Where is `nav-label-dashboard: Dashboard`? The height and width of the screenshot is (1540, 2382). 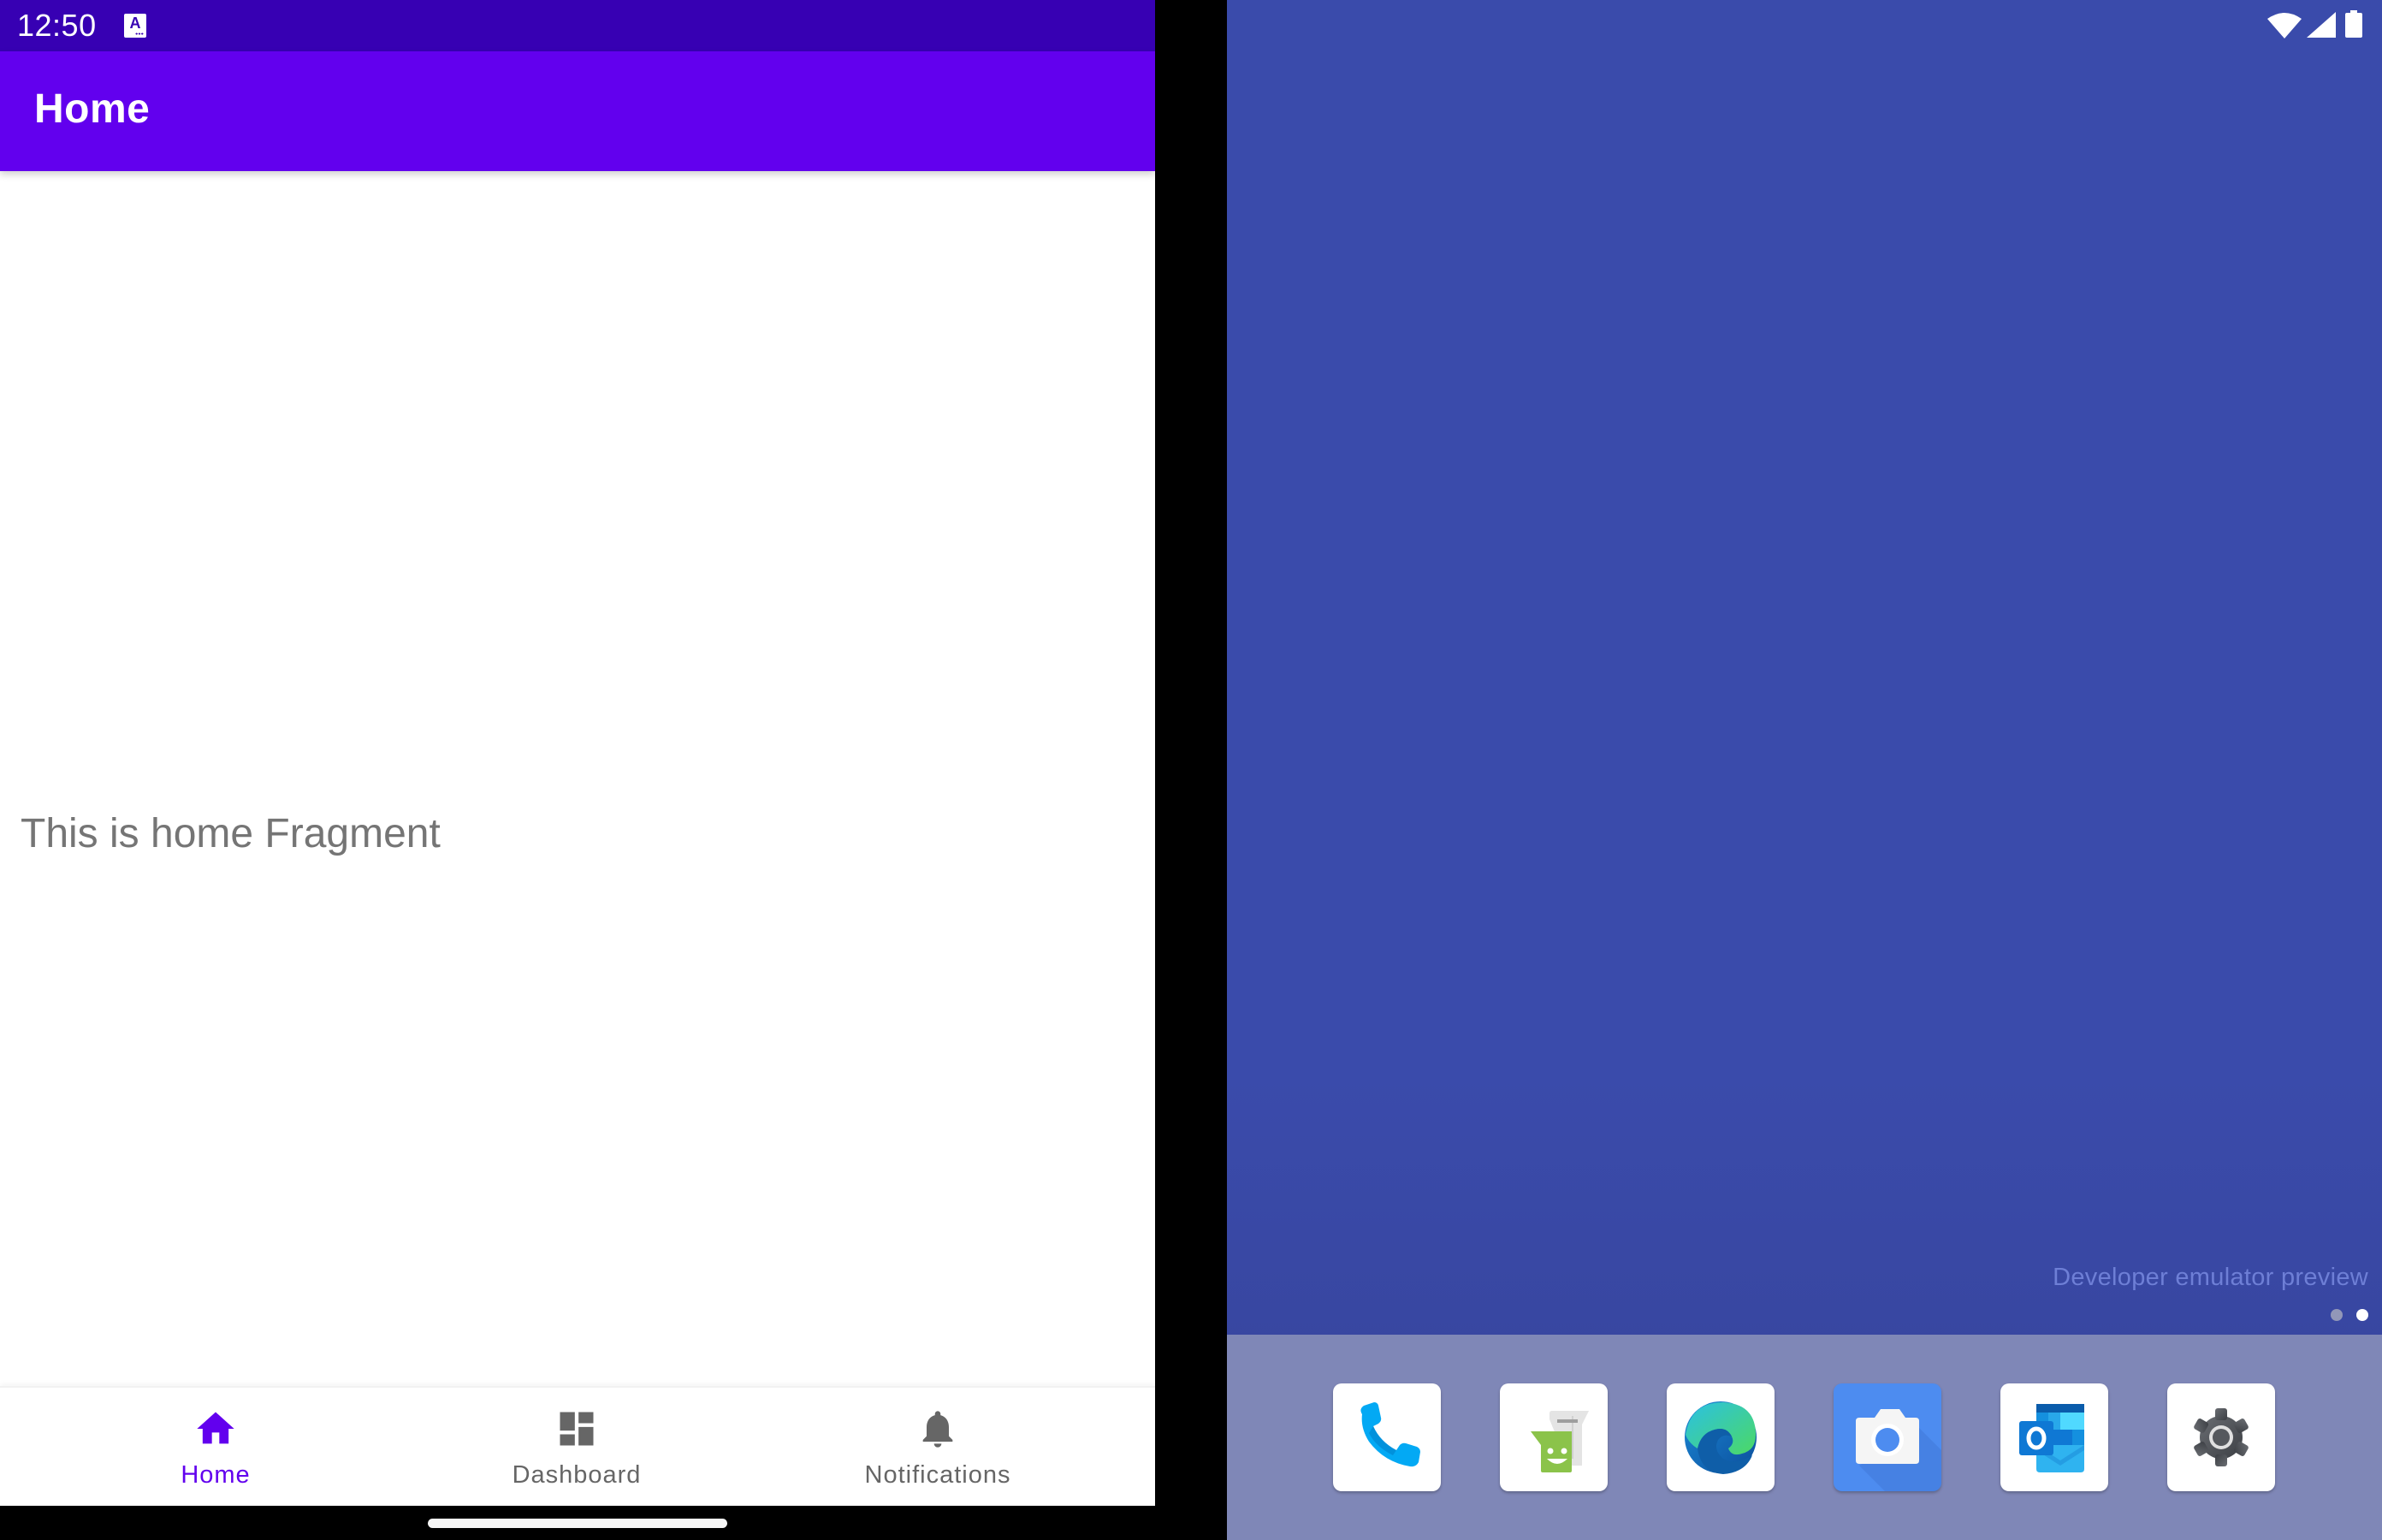
nav-label-dashboard: Dashboard is located at coordinates (577, 1475).